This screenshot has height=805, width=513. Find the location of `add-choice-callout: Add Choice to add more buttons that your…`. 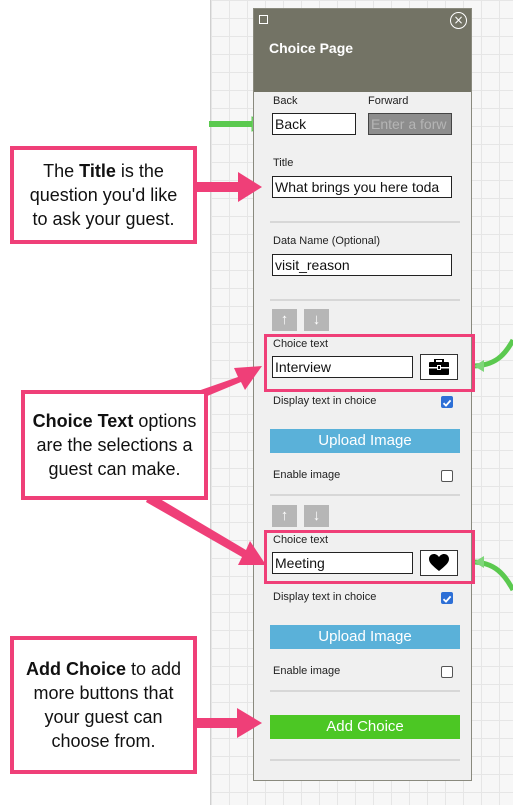

add-choice-callout: Add Choice to add more buttons that your… is located at coordinates (103, 705).